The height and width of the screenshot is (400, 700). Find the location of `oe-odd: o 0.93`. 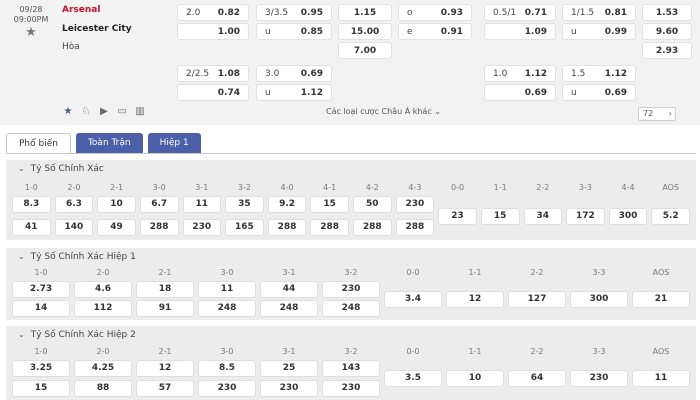

oe-odd: o 0.93 is located at coordinates (435, 12).